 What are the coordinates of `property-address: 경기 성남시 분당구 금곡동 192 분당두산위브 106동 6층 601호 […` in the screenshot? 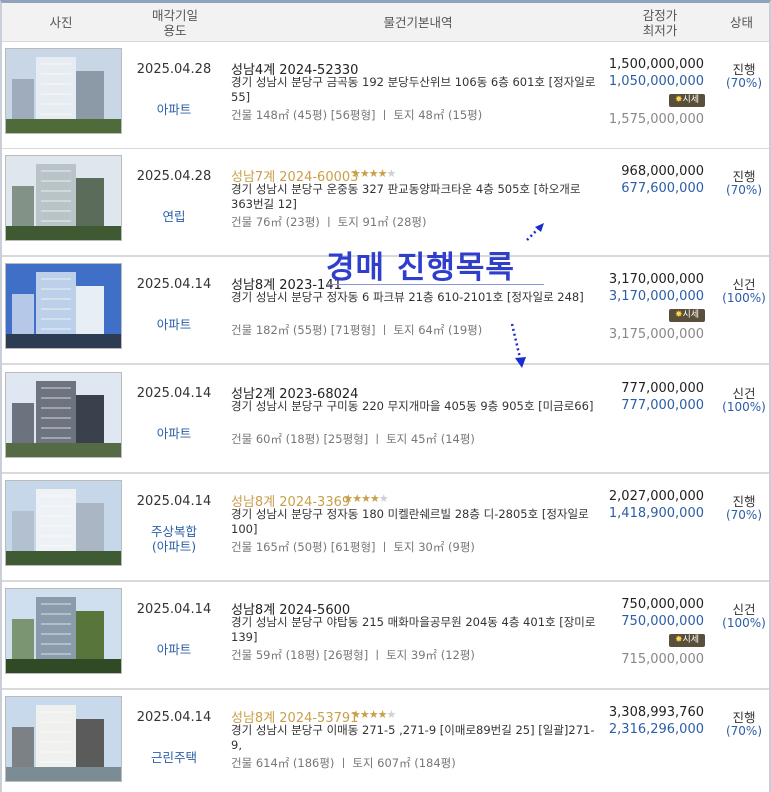 It's located at (413, 89).